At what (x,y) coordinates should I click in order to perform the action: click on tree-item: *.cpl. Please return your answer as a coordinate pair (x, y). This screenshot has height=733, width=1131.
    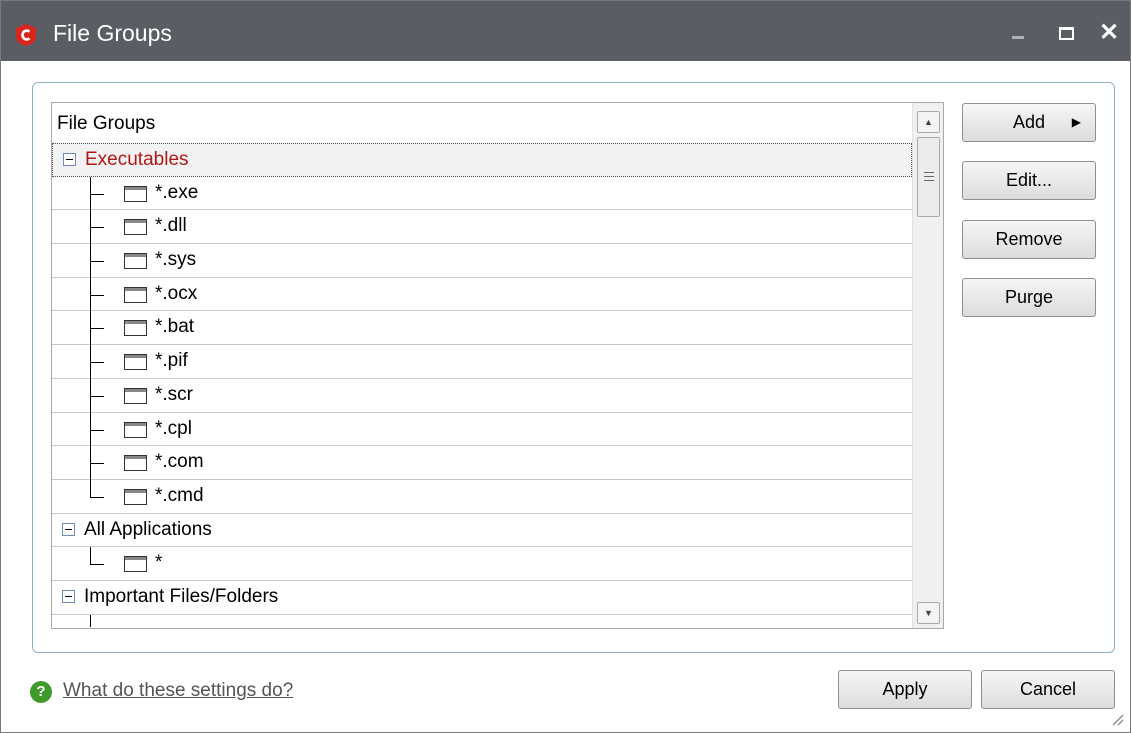
    Looking at the image, I should click on (482, 429).